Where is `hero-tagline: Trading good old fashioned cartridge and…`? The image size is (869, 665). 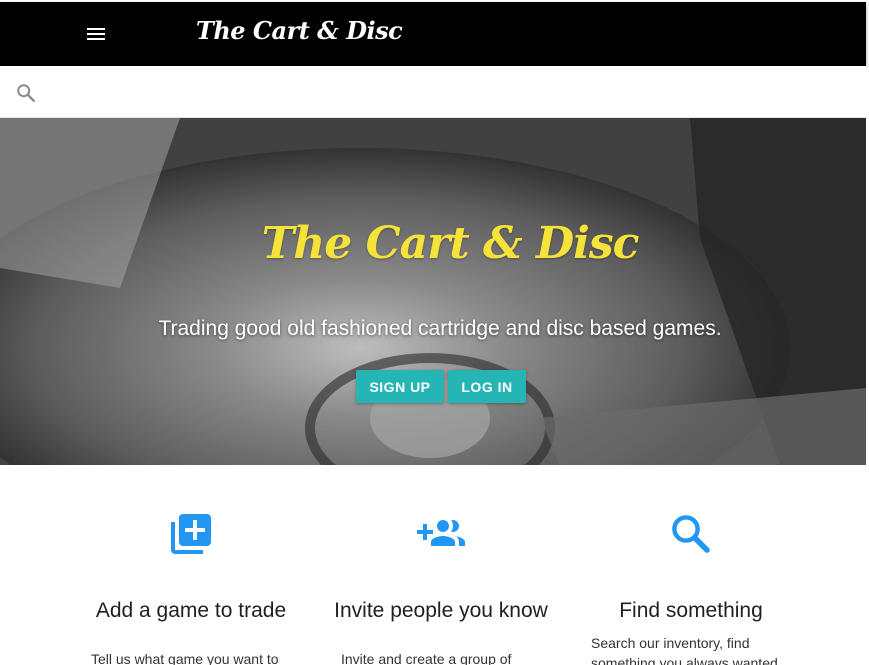
hero-tagline: Trading good old fashioned cartridge and… is located at coordinates (440, 328).